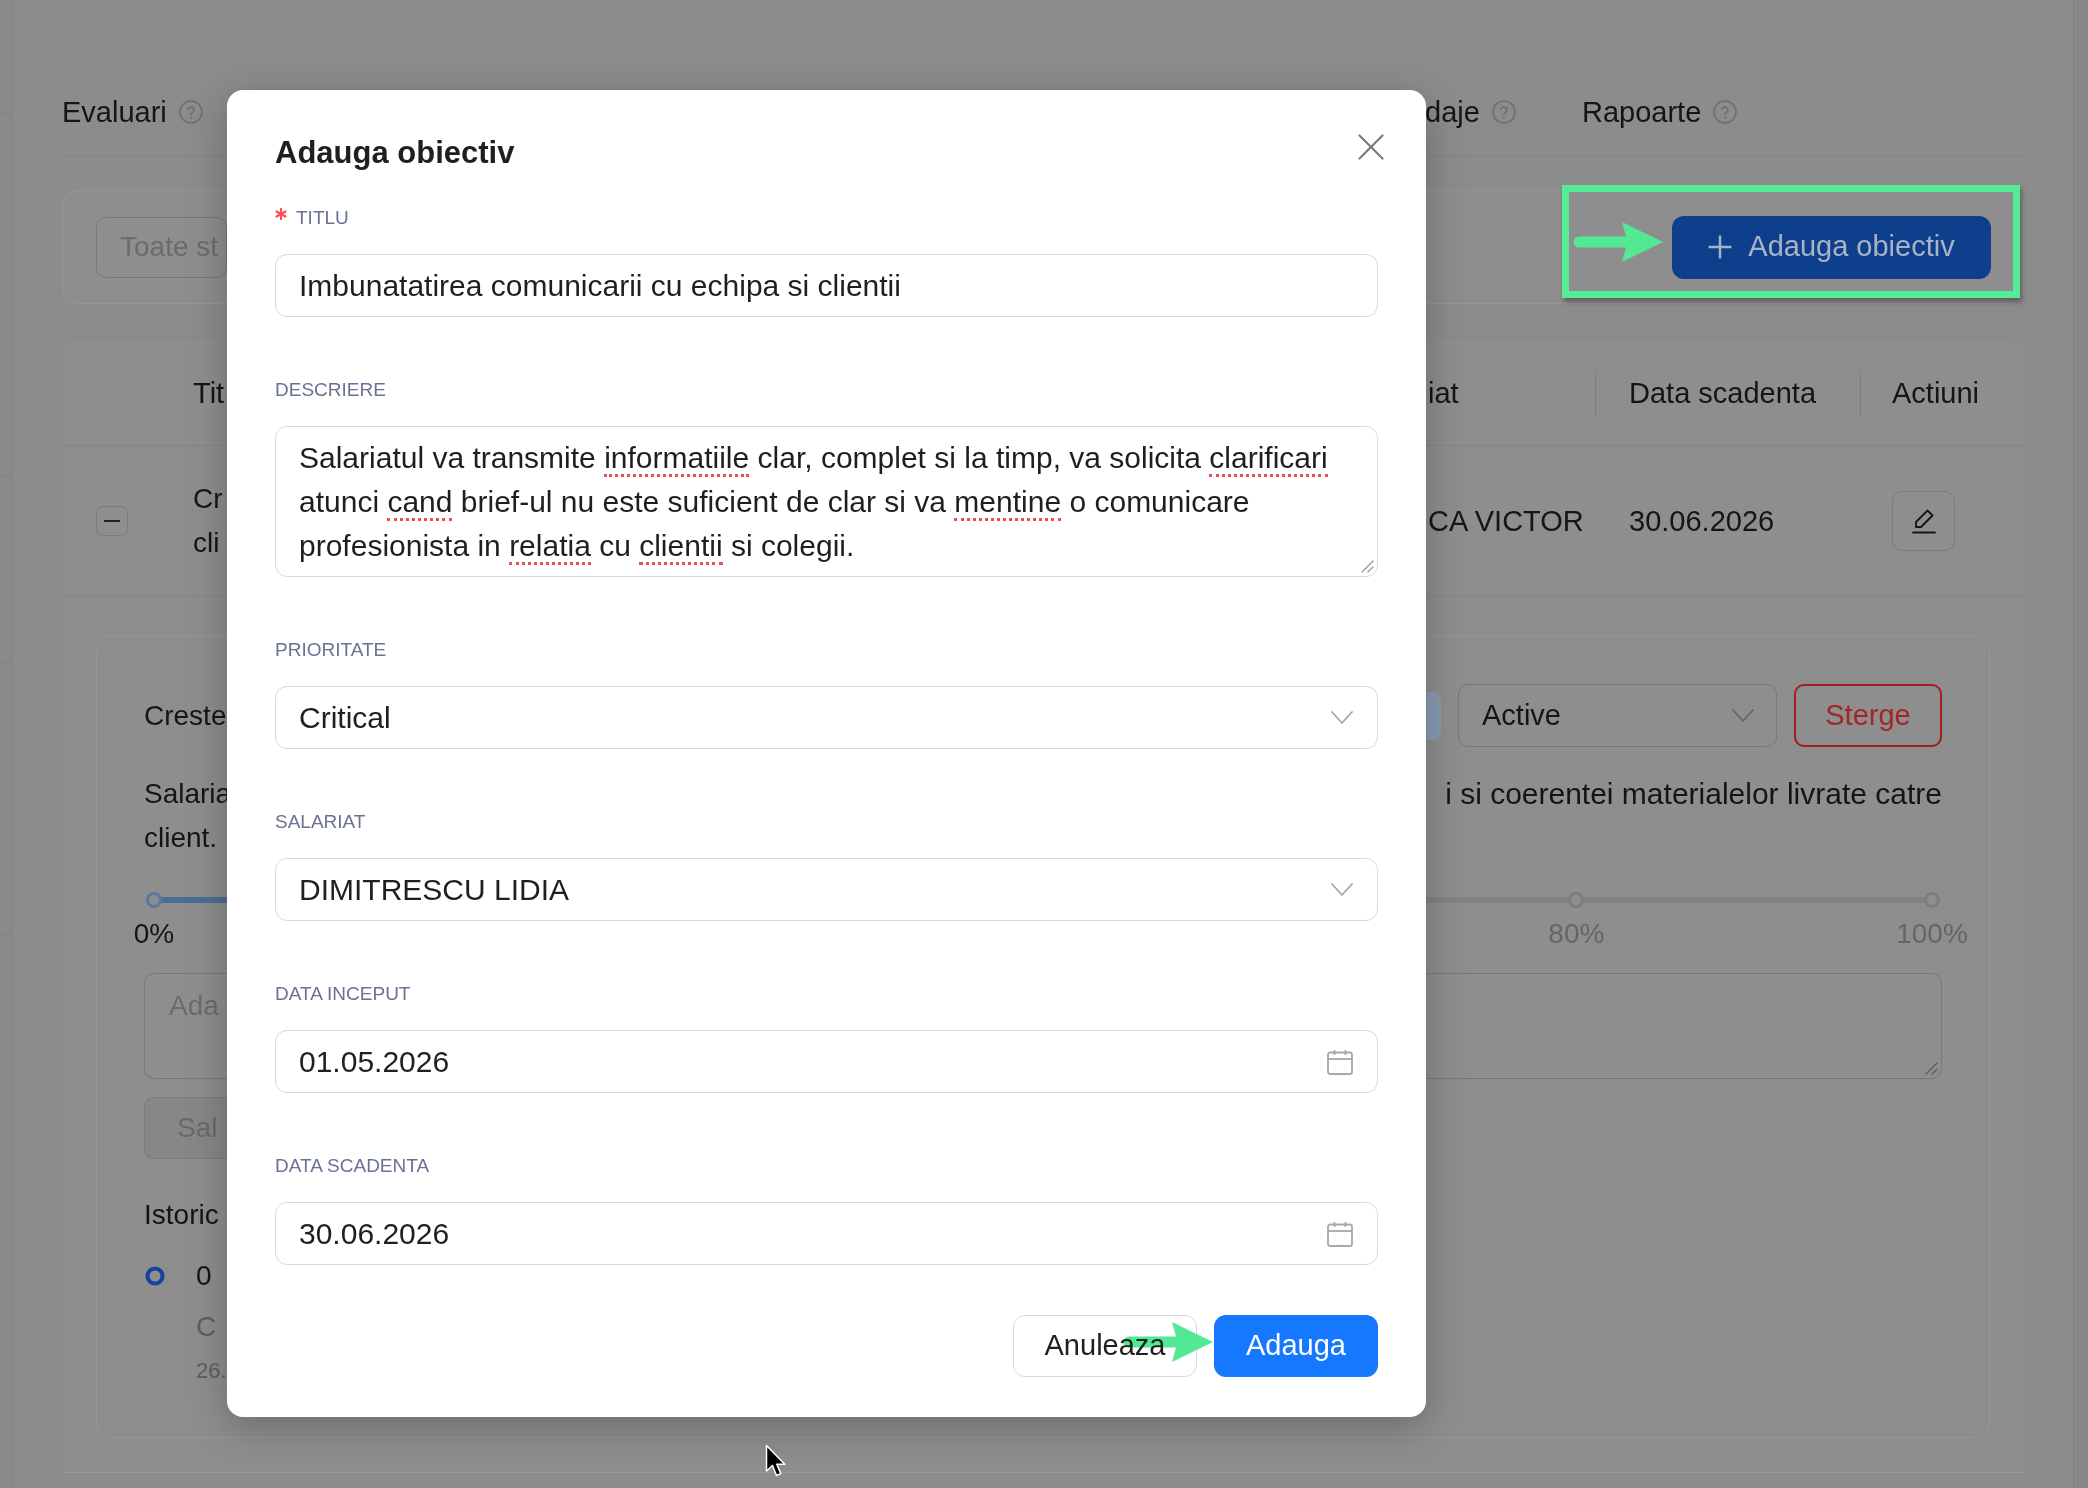 This screenshot has width=2088, height=1488. Describe the element at coordinates (1367, 566) in the screenshot. I see `resize-handle-icon` at that location.